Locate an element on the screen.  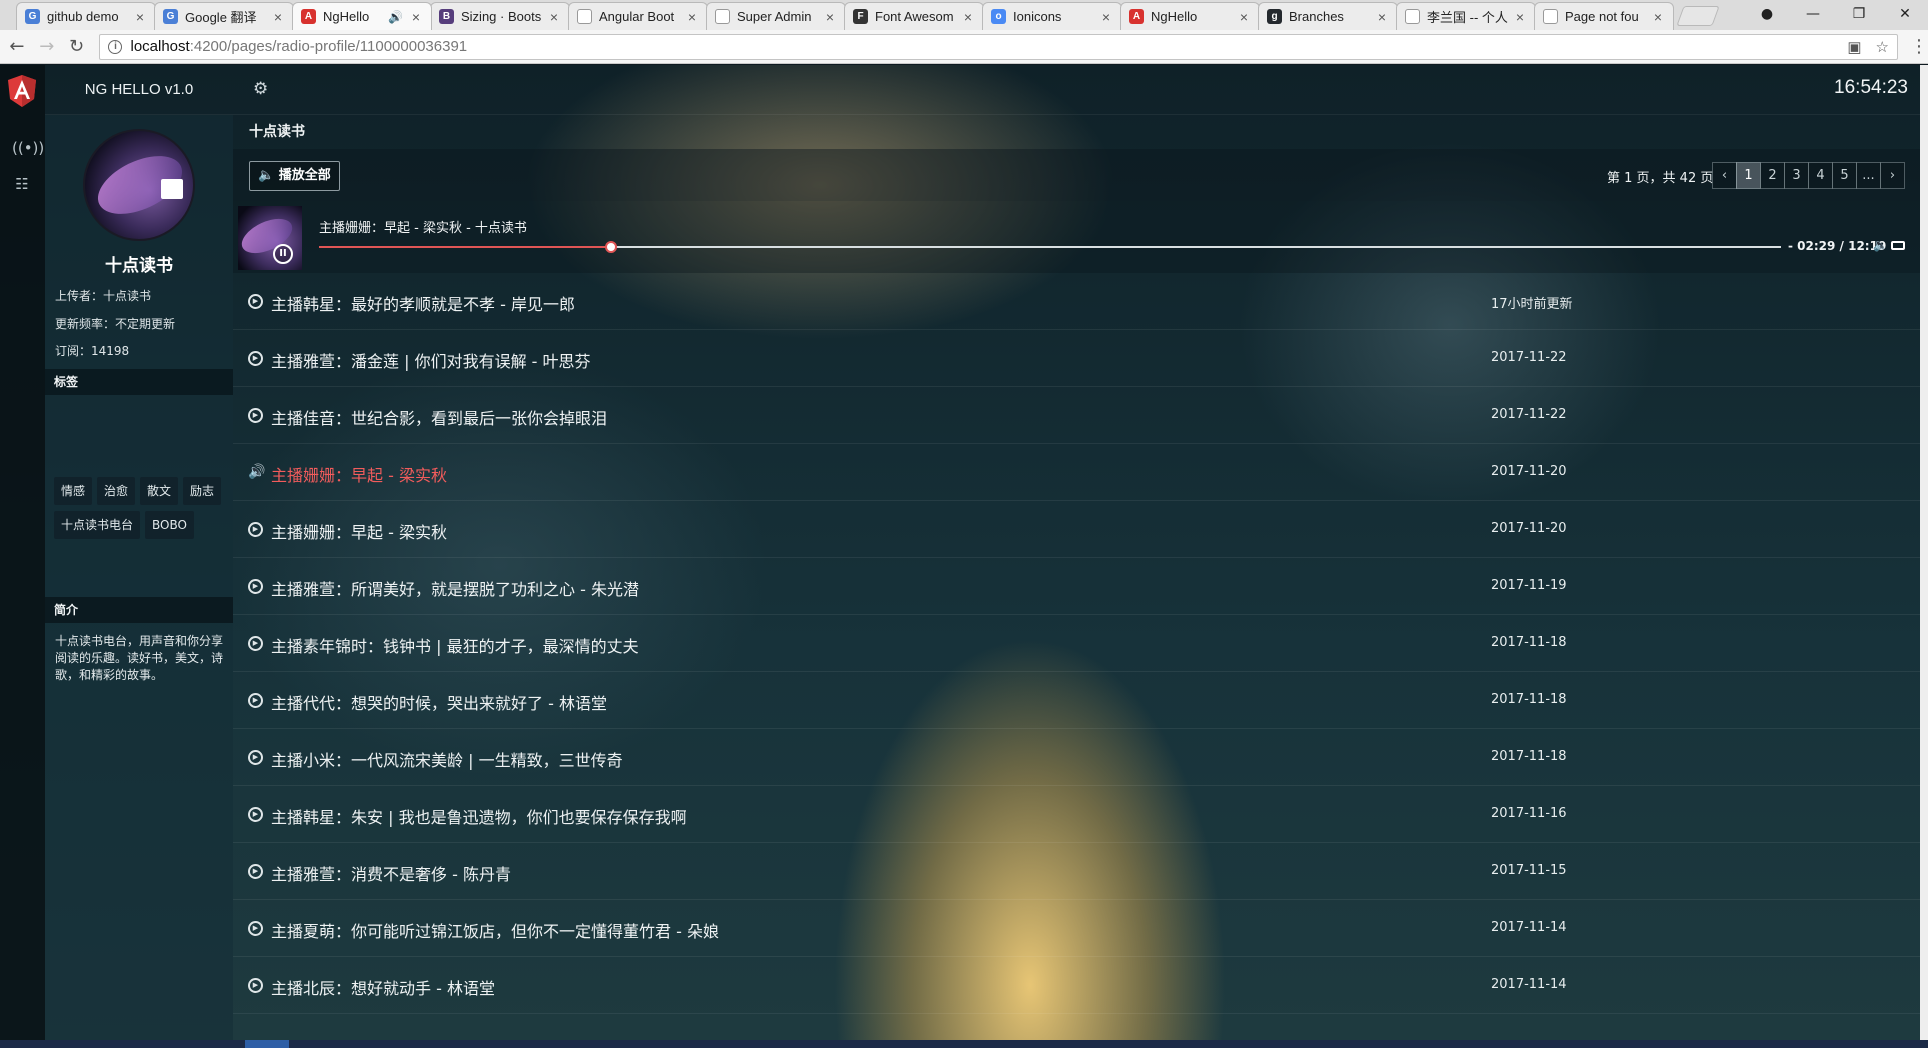
tag-chip: 散文 is located at coordinates (159, 491).